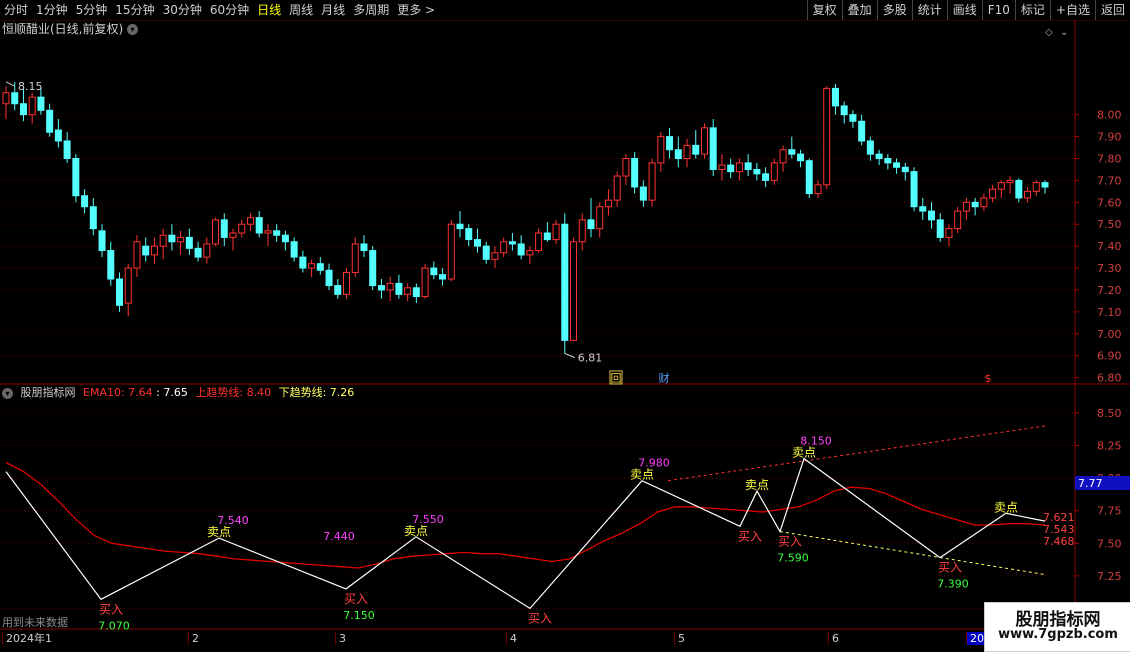 This screenshot has width=1130, height=652. I want to click on peak-value-0: 7.540, so click(233, 520).